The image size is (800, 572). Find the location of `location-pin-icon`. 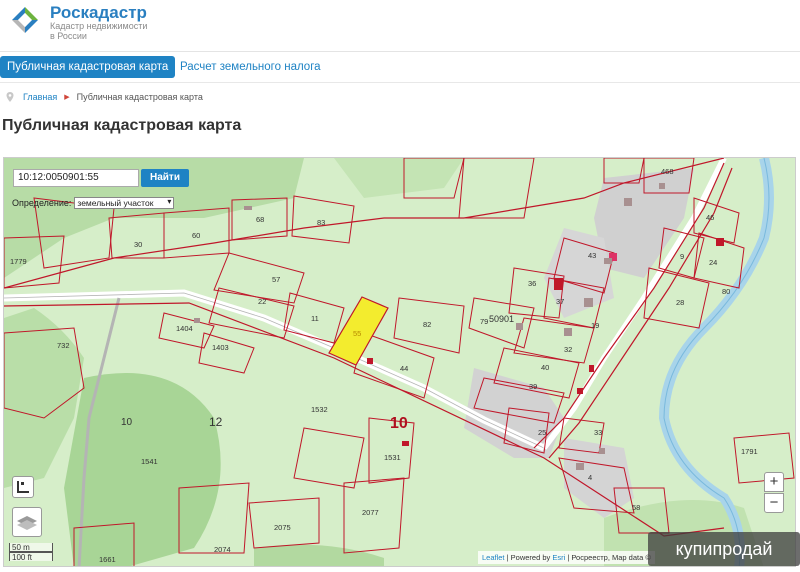

location-pin-icon is located at coordinates (10, 97).